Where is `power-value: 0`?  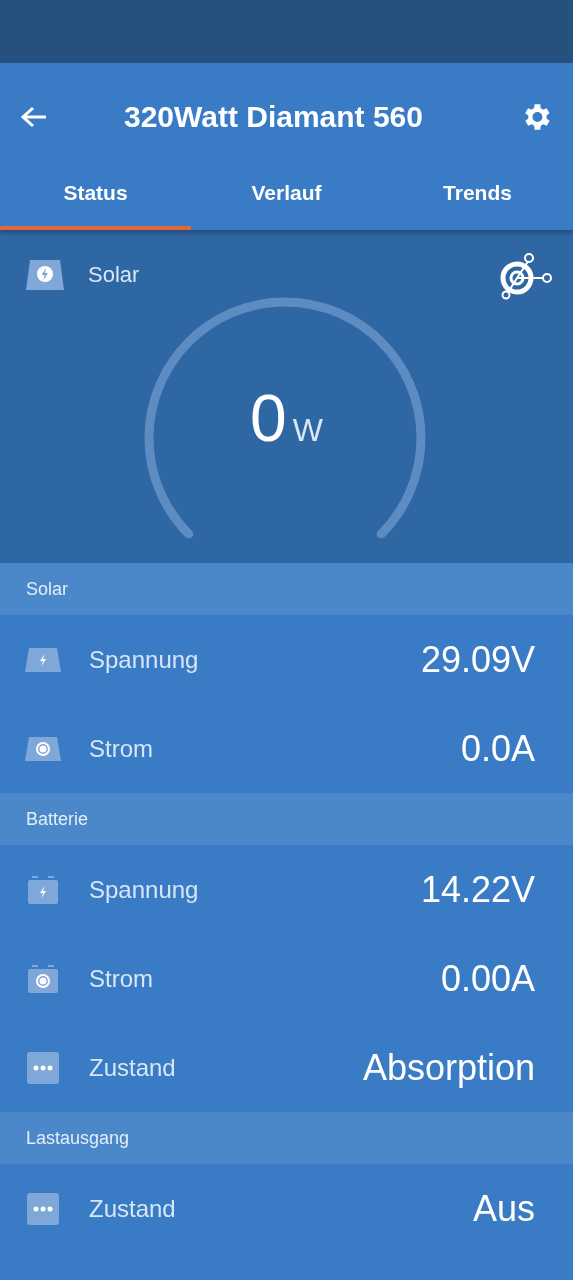 power-value: 0 is located at coordinates (268, 418).